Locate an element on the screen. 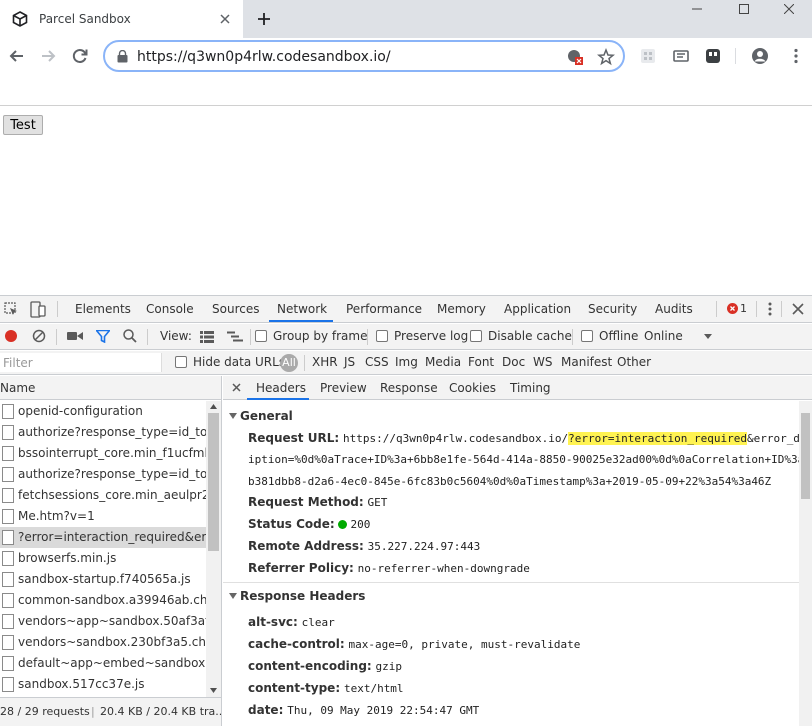 The height and width of the screenshot is (726, 812). hide-data-urls-checkbox is located at coordinates (181, 362).